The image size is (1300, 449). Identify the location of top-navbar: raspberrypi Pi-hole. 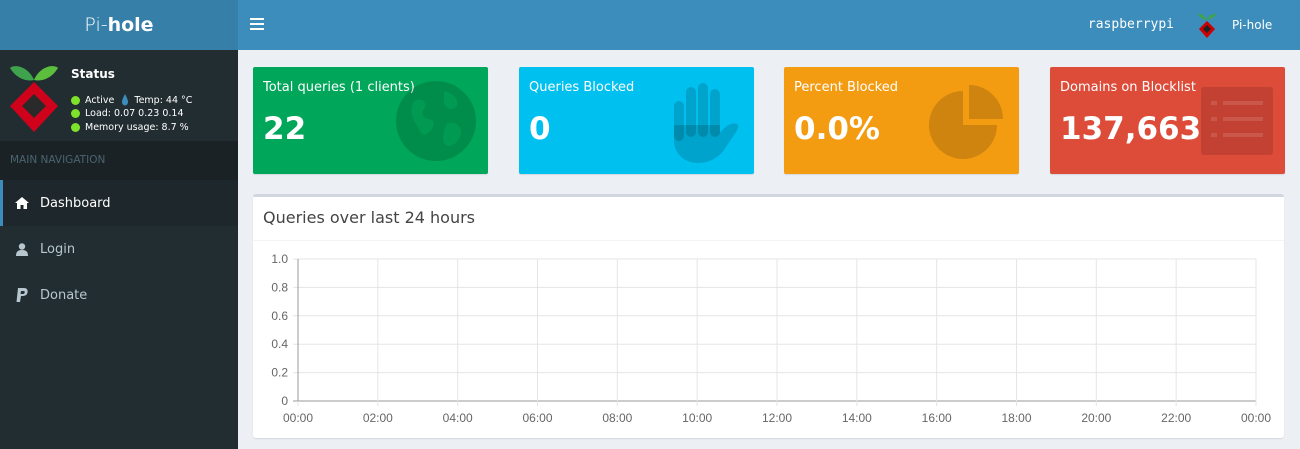
(769, 25).